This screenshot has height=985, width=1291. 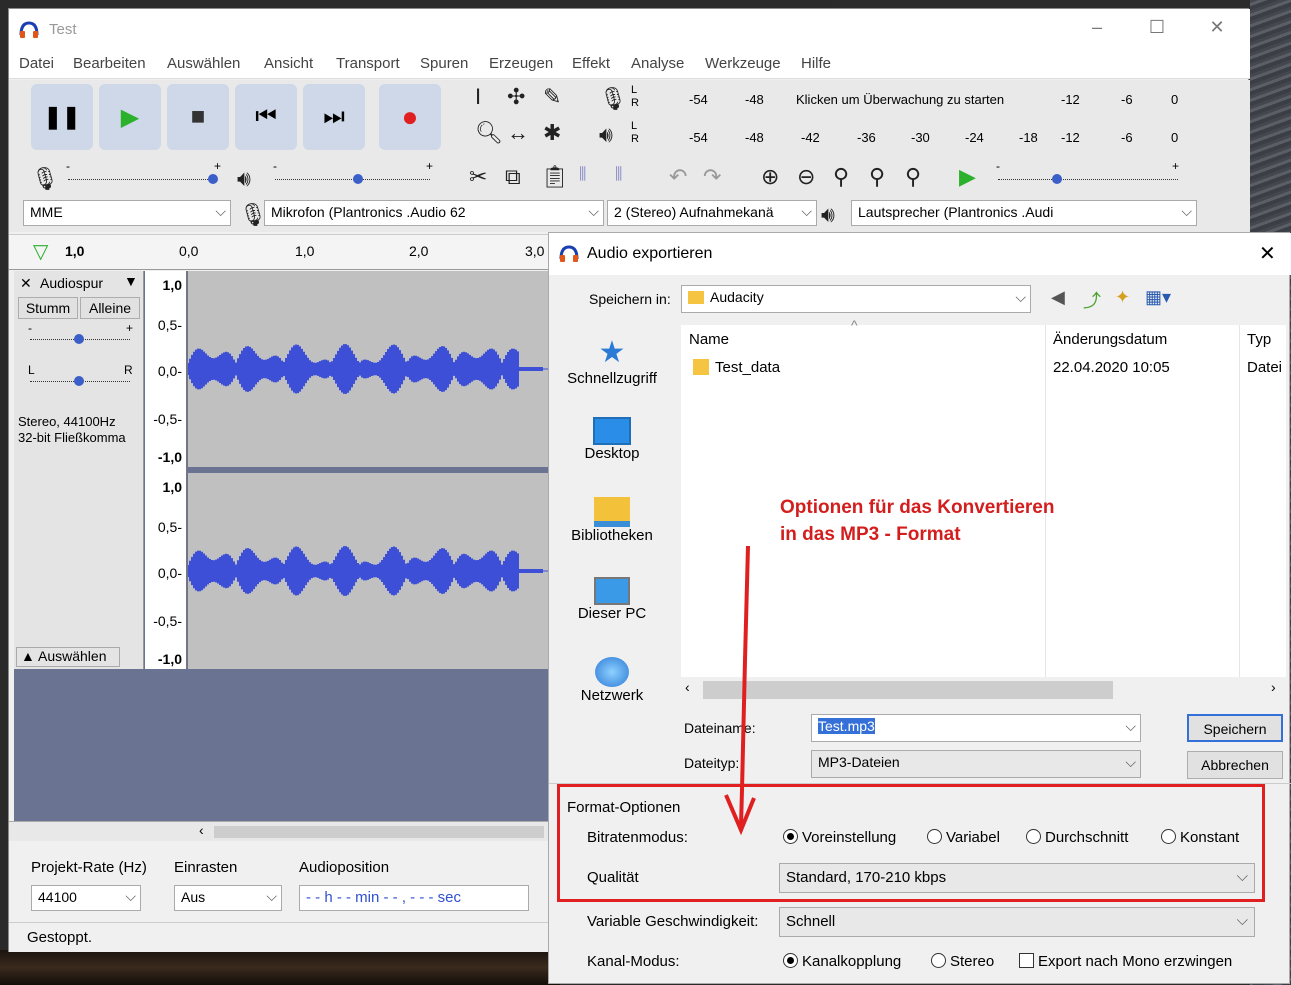 What do you see at coordinates (1058, 297) in the screenshot?
I see `back-icon: ◀` at bounding box center [1058, 297].